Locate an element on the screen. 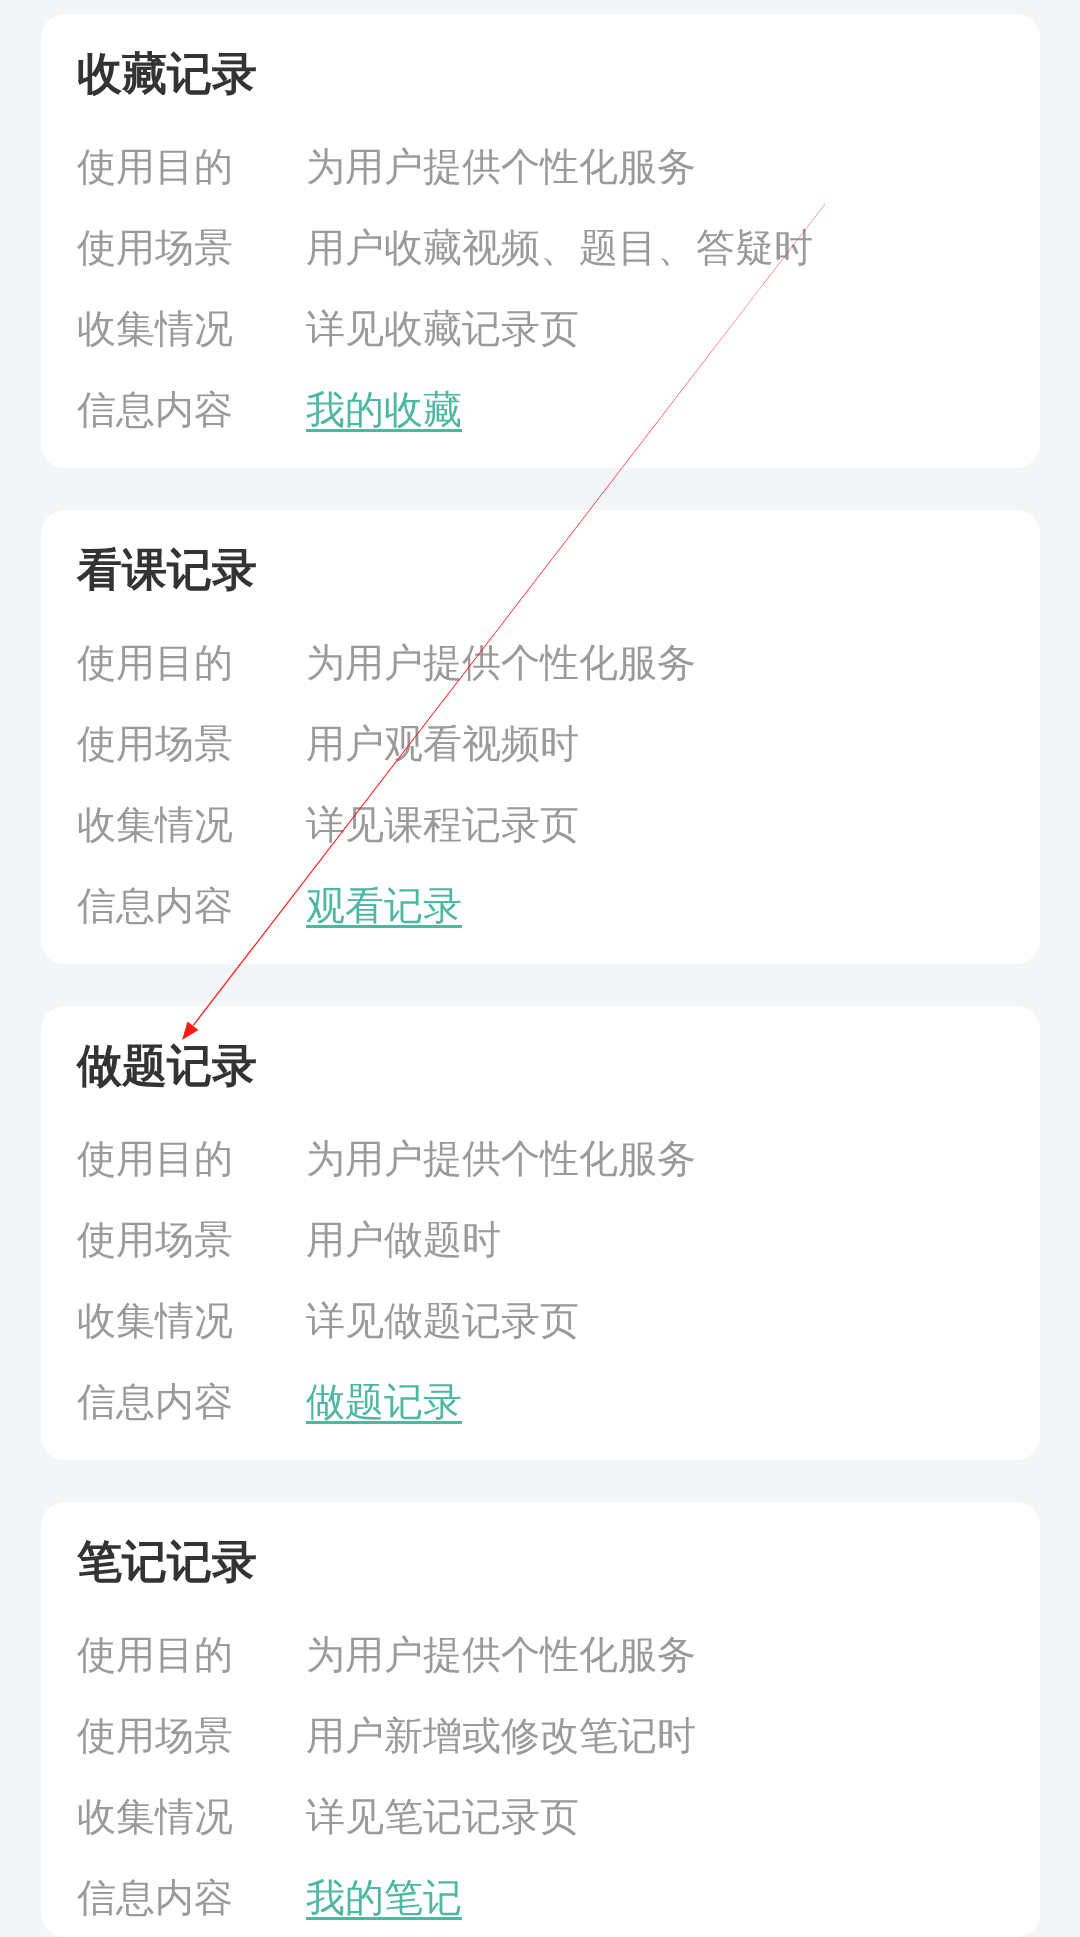 The width and height of the screenshot is (1080, 1937). field-value: 用户新增或修改笔记时 is located at coordinates (501, 1735).